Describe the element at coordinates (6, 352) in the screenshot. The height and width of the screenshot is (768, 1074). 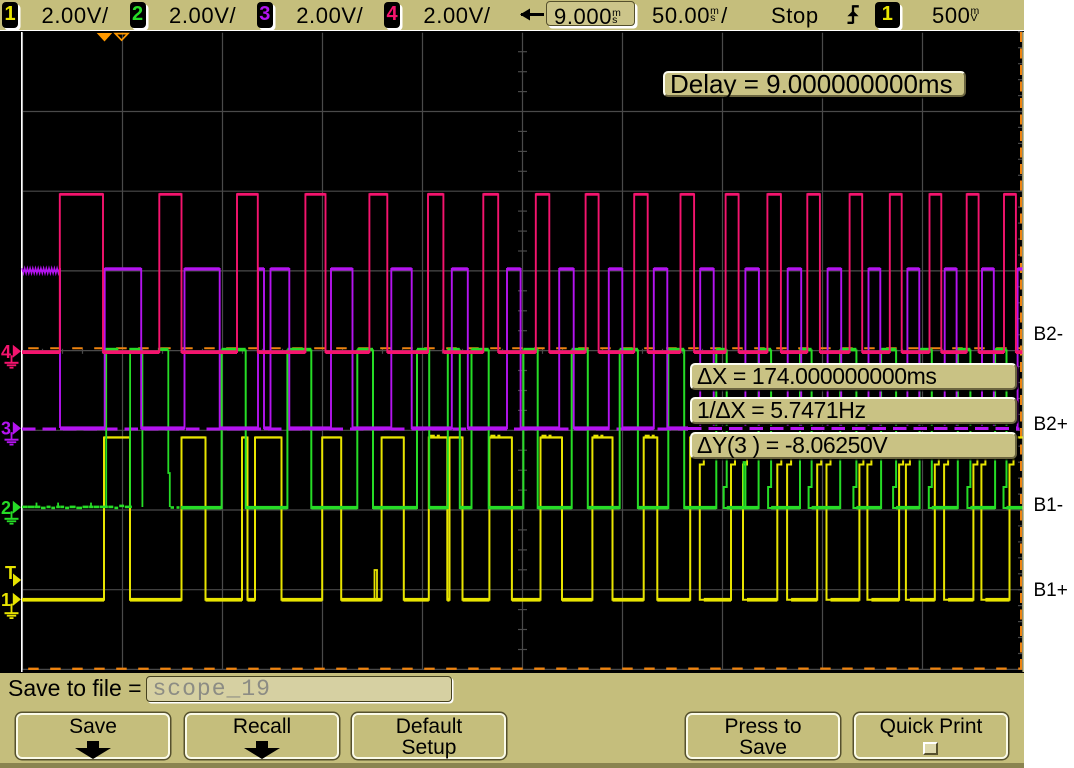
I see `svg-text: 4` at that location.